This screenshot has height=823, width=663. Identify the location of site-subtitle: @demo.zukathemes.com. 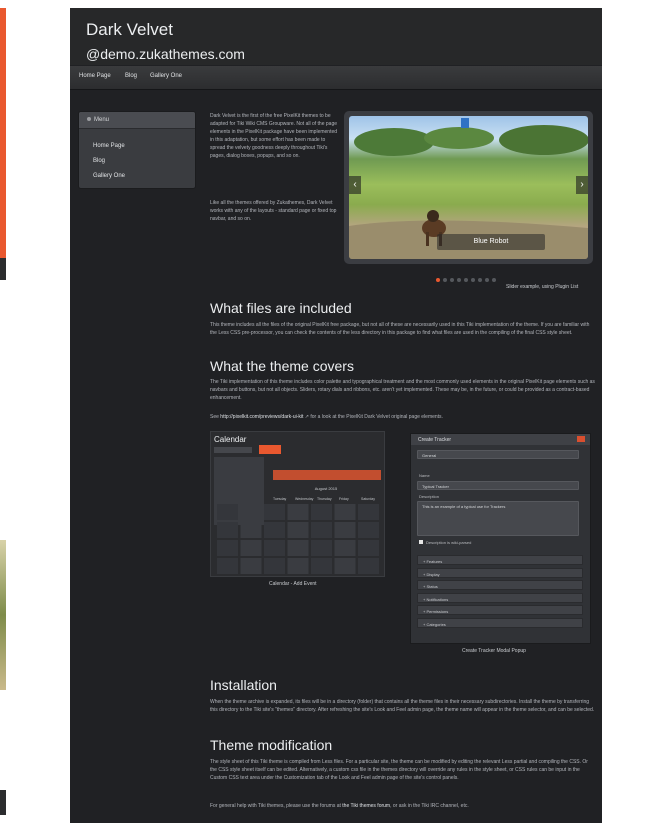
(165, 54).